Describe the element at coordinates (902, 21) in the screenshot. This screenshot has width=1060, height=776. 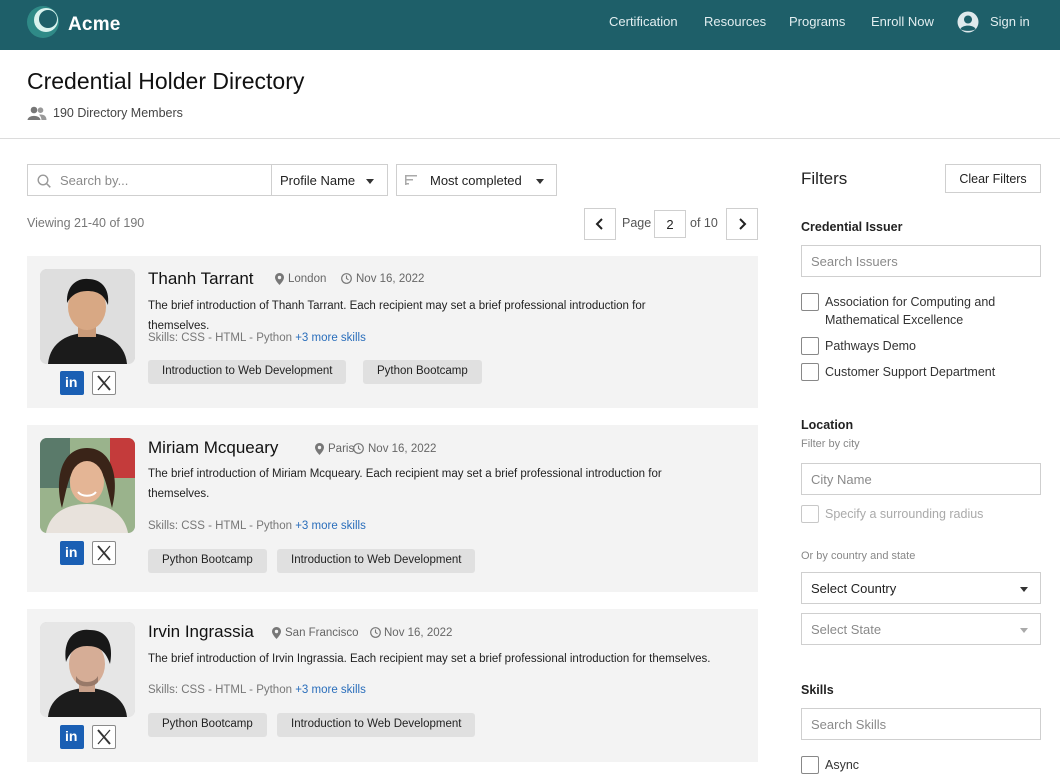
I see `nav-link-enroll-now: Enroll Now` at that location.